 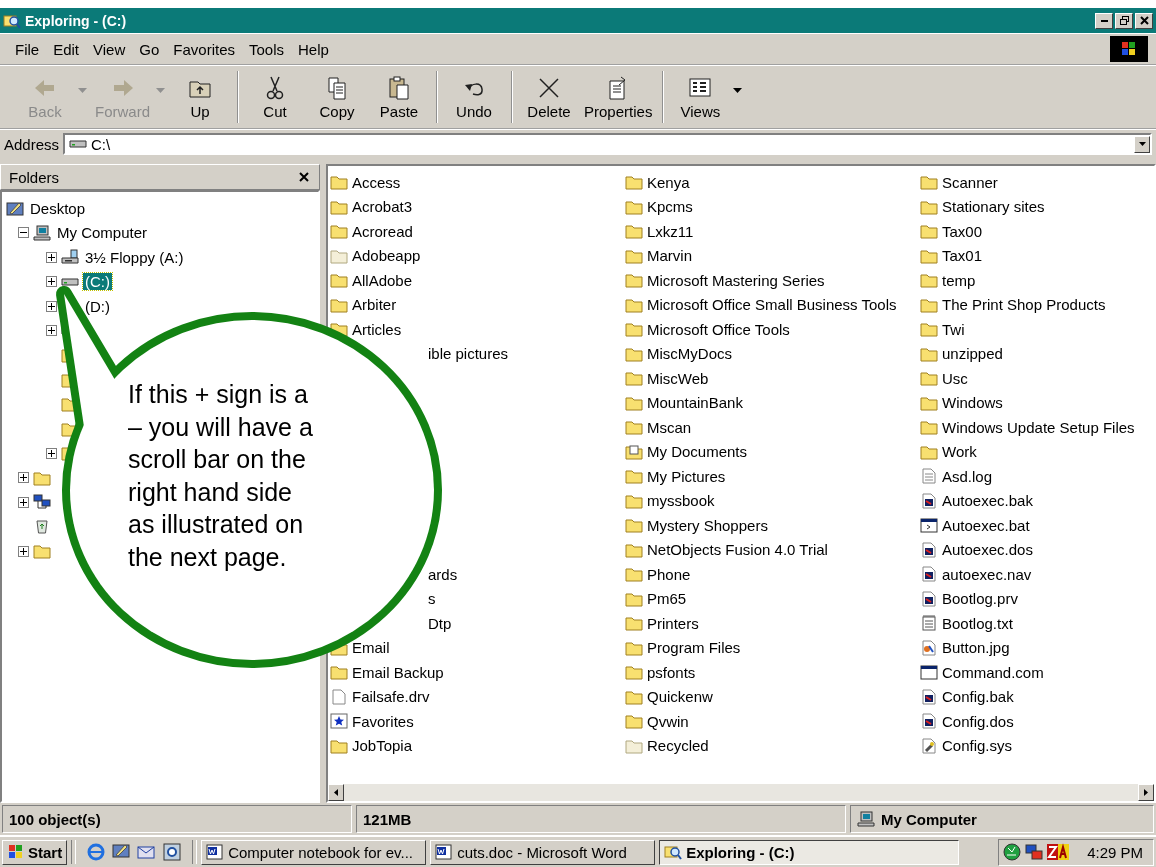 I want to click on file-name: Quickenw, so click(x=680, y=697).